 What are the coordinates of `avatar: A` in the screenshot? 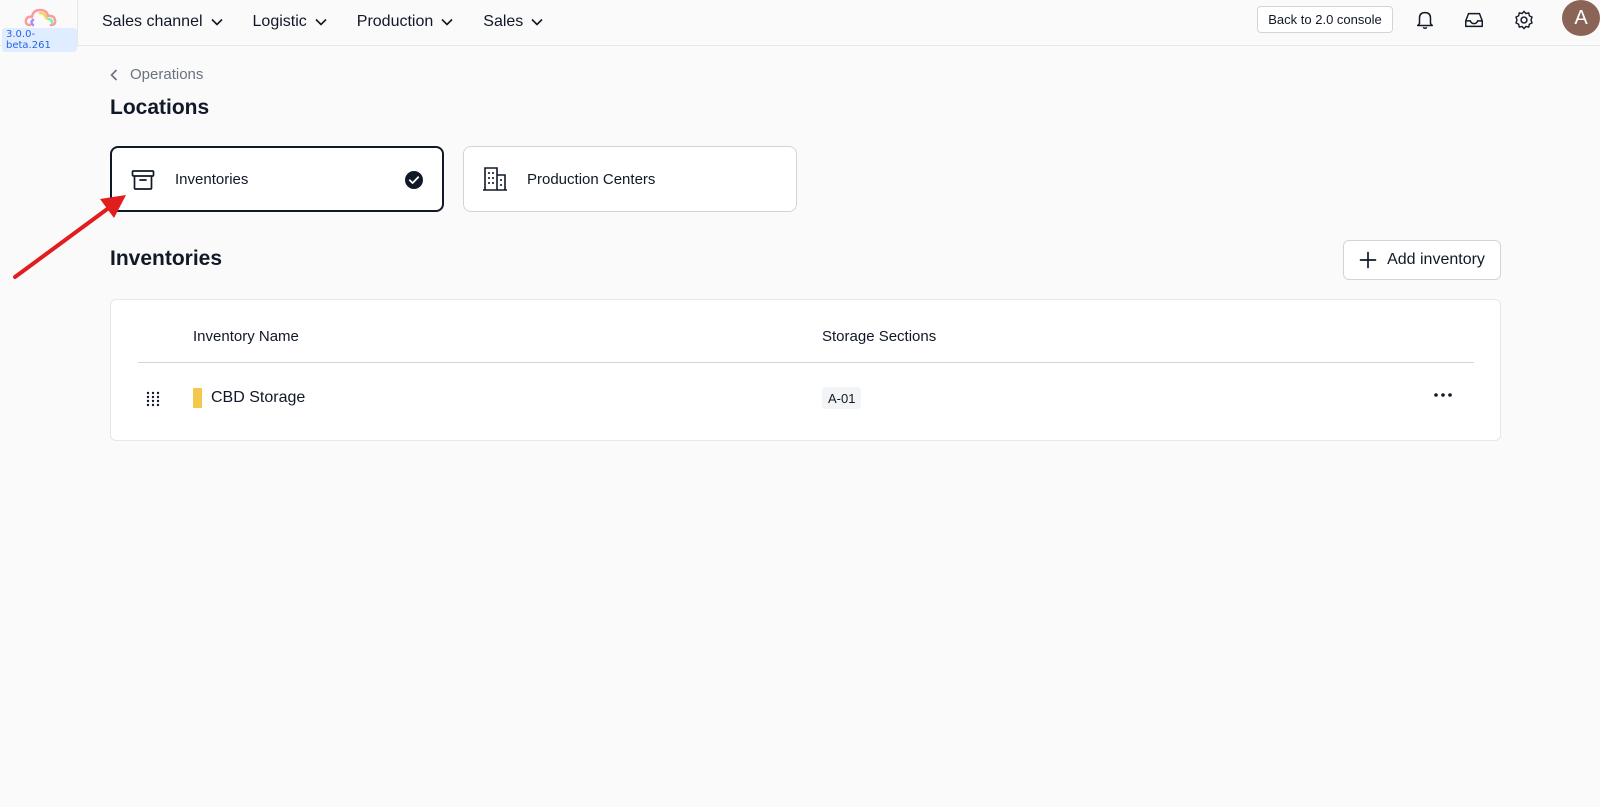 It's located at (1581, 18).